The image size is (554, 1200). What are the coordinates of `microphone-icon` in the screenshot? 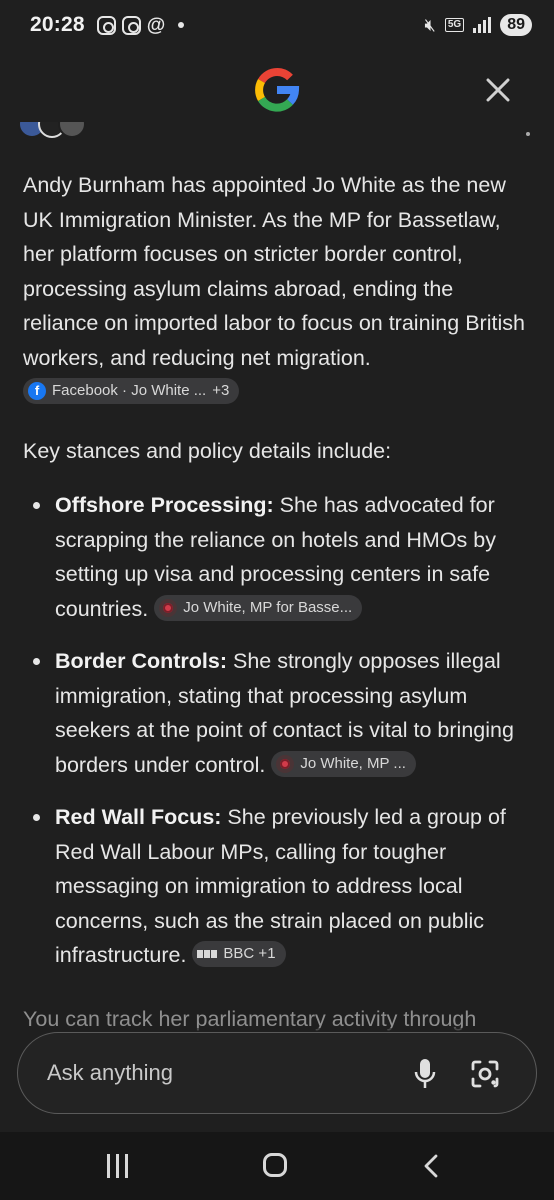 It's located at (425, 1074).